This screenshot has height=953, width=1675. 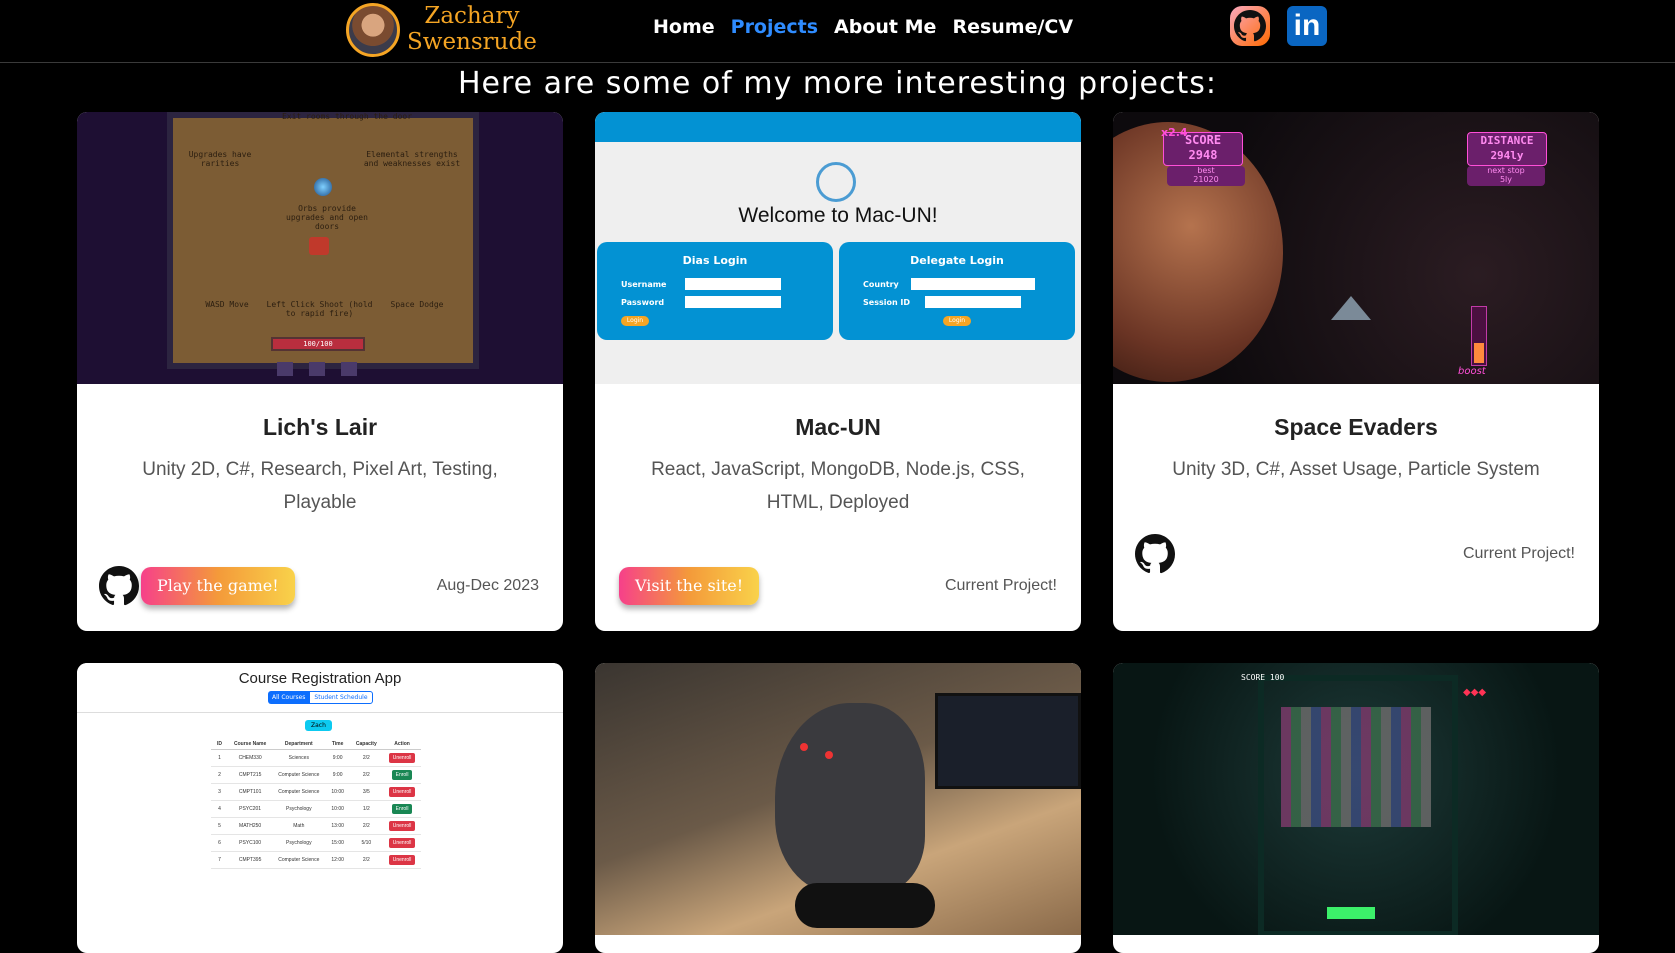 What do you see at coordinates (219, 792) in the screenshot?
I see `table-cell-wrapper: 3` at bounding box center [219, 792].